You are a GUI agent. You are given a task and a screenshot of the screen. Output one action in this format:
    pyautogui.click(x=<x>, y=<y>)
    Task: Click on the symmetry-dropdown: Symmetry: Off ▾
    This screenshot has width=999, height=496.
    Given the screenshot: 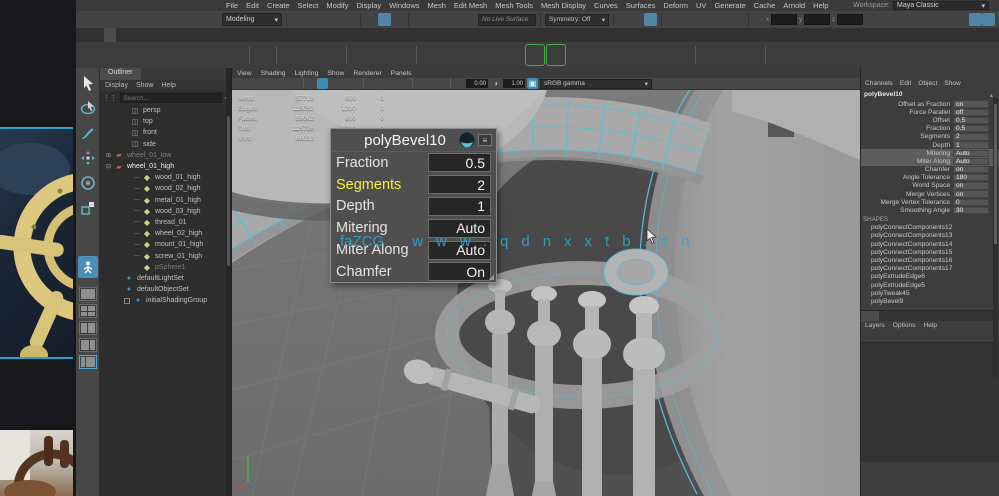 What is the action you would take?
    pyautogui.click(x=577, y=19)
    